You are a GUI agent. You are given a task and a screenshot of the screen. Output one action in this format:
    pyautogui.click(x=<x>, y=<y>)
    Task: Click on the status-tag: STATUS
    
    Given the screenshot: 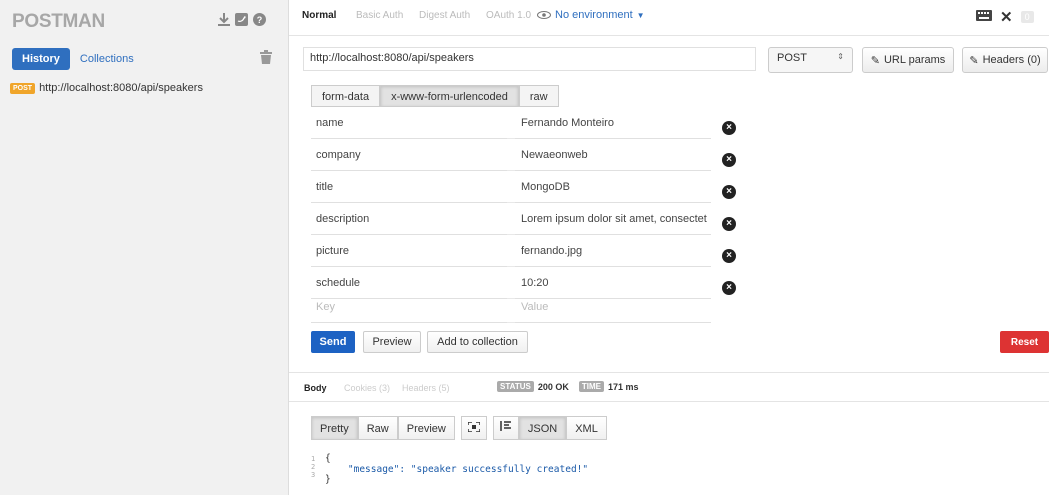 What is the action you would take?
    pyautogui.click(x=515, y=386)
    